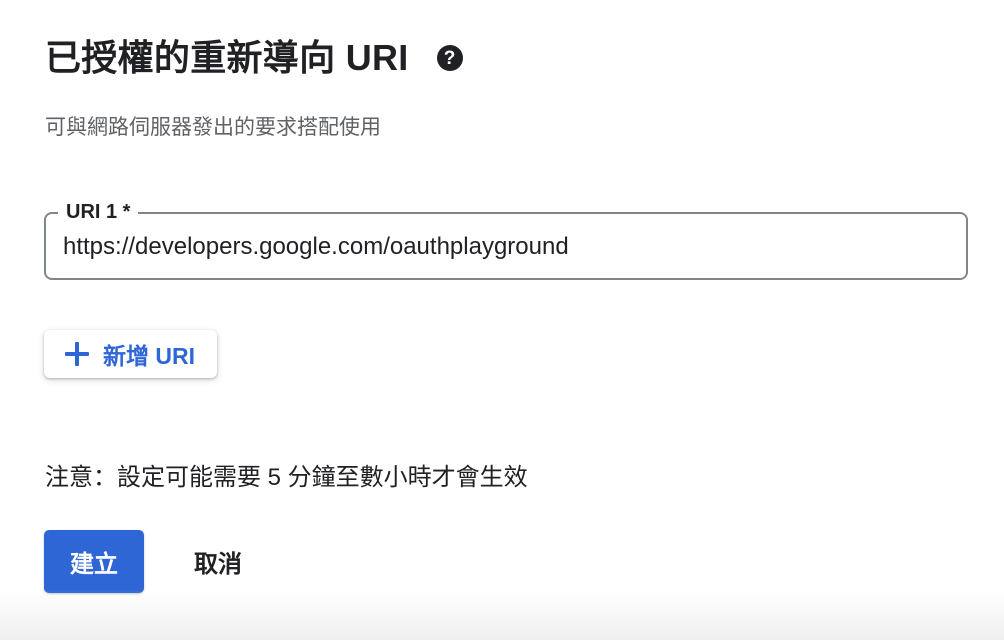 This screenshot has width=1004, height=640. Describe the element at coordinates (503, 247) in the screenshot. I see `uri-input` at that location.